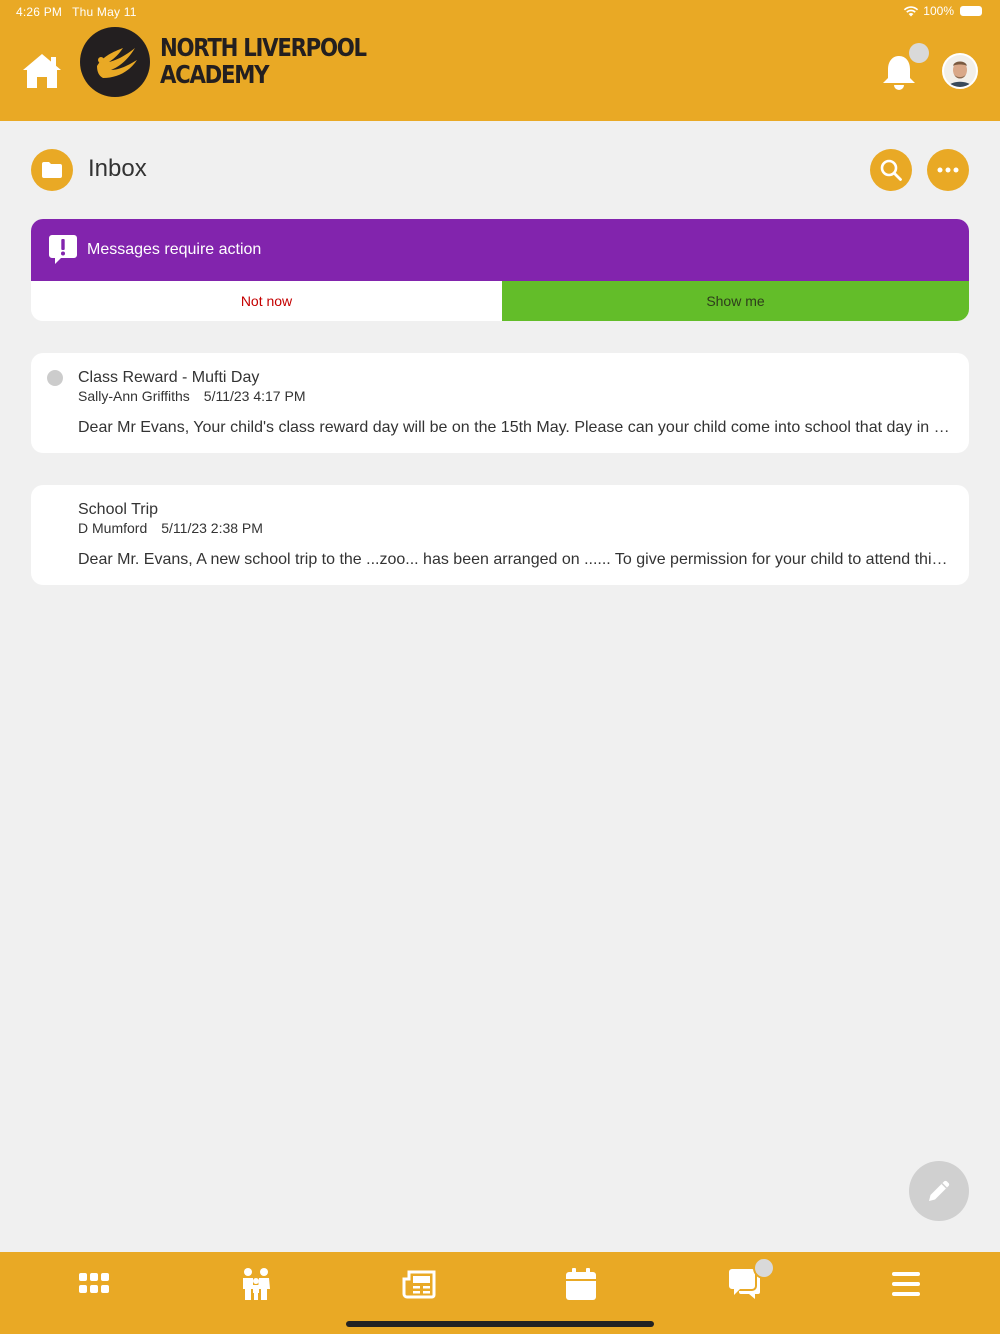 This screenshot has height=1334, width=1000. I want to click on nav-calendar, so click(581, 1284).